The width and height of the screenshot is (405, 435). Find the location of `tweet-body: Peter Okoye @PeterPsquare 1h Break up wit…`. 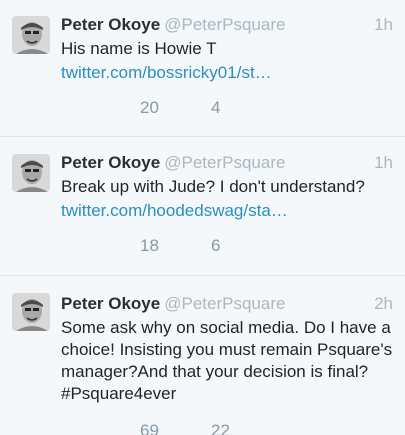

tweet-body: Peter Okoye @PeterPsquare 1h Break up wit… is located at coordinates (227, 187).